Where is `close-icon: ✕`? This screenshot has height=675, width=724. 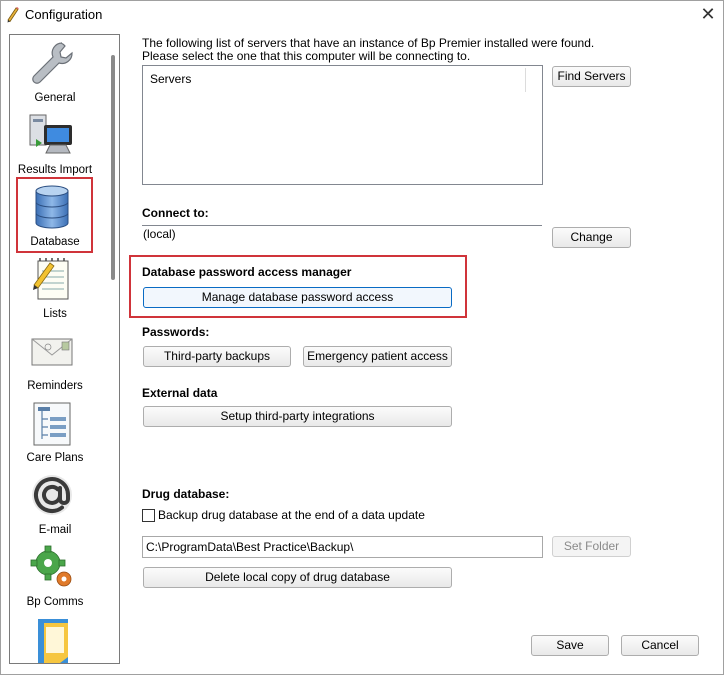
close-icon: ✕ is located at coordinates (708, 14).